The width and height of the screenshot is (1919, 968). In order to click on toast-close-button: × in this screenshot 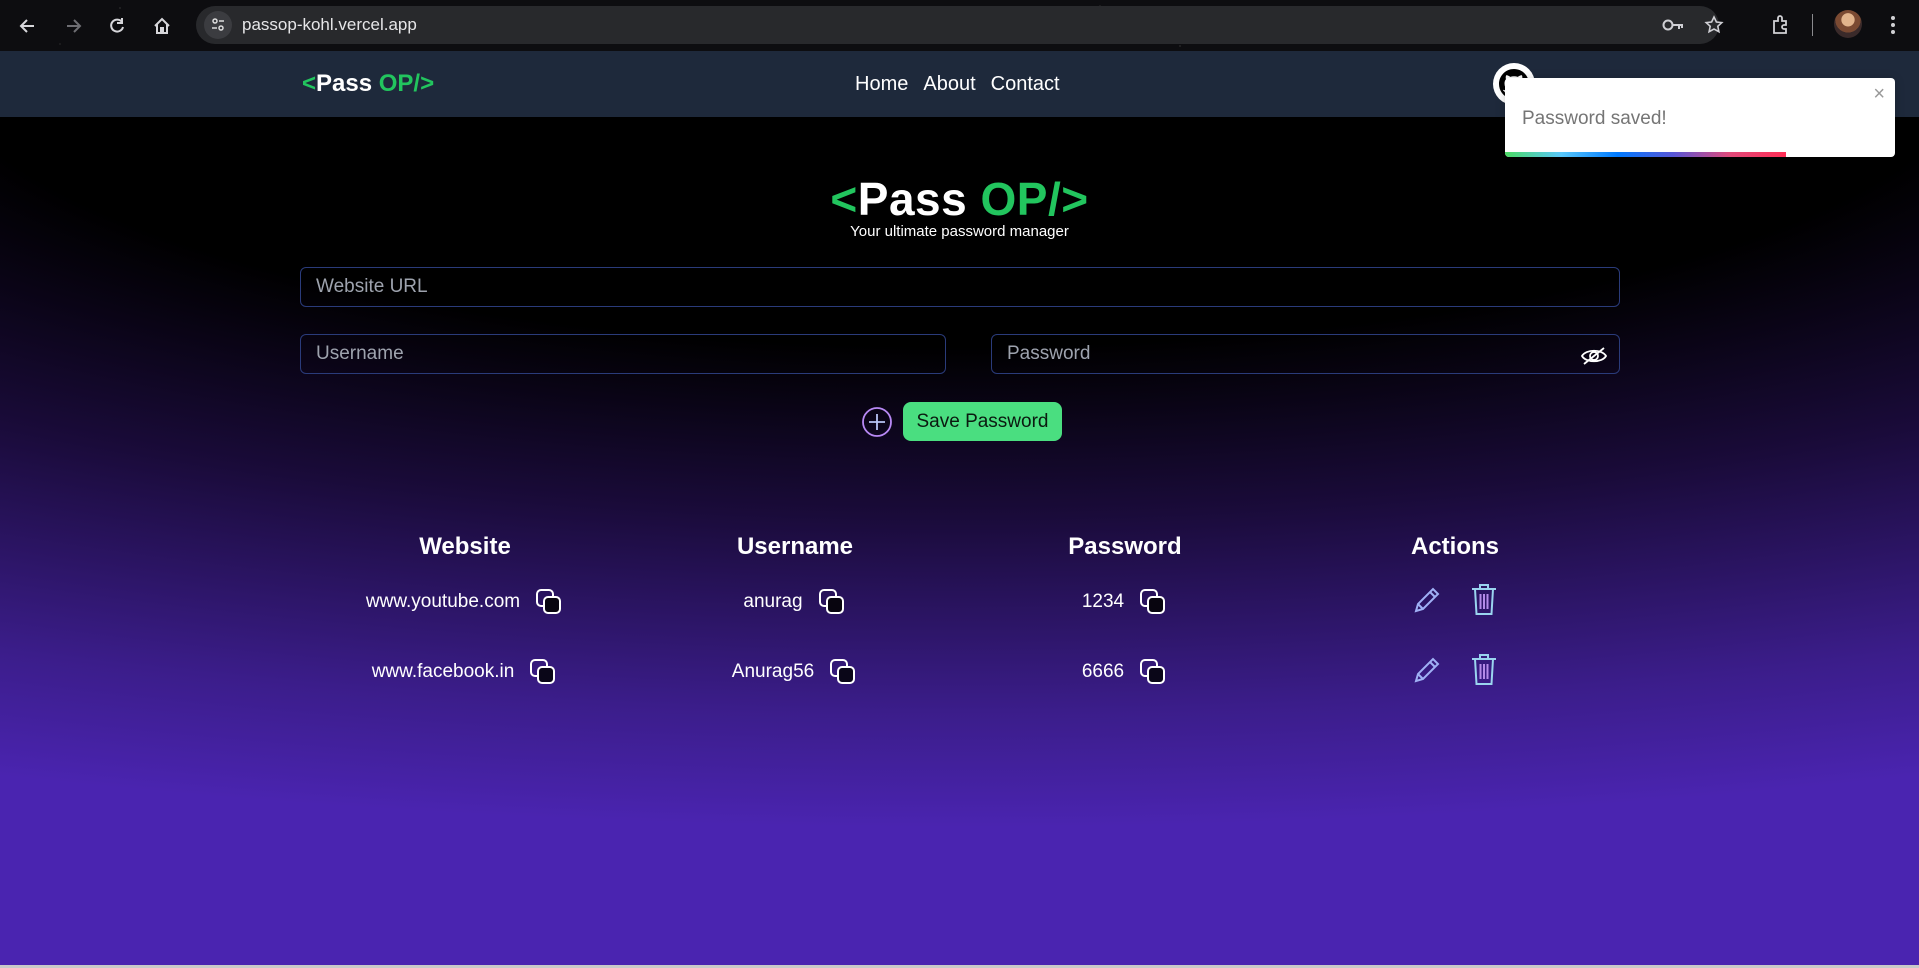, I will do `click(1879, 94)`.